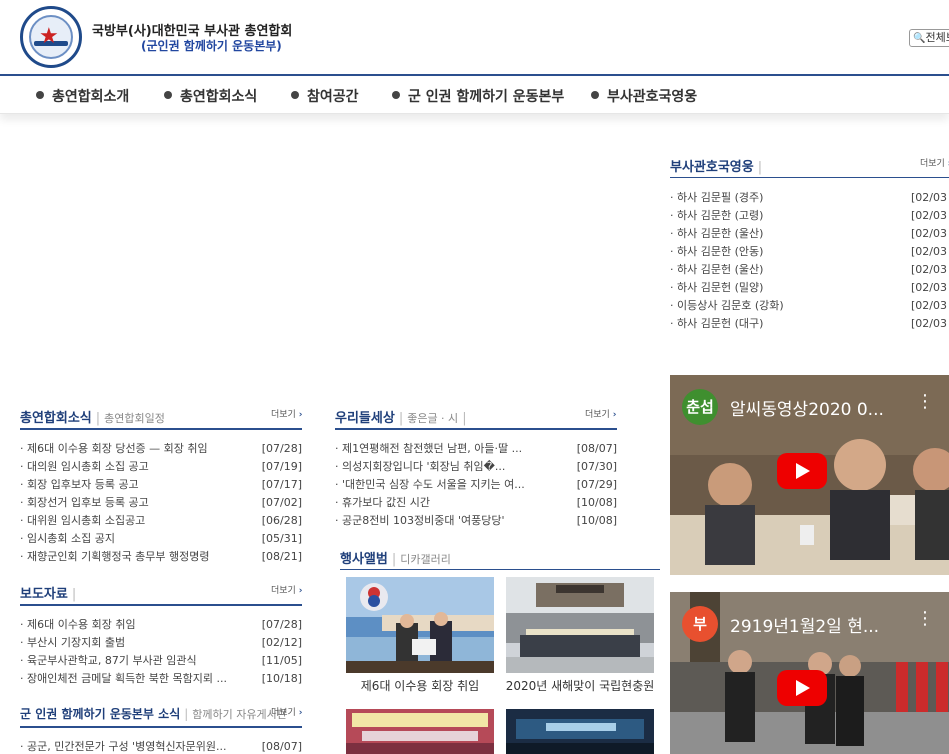 This screenshot has height=754, width=949. Describe the element at coordinates (476, 521) in the screenshot. I see `list-item: · 공군8전비 103정비중대 '여풍당당' [10/08]` at that location.